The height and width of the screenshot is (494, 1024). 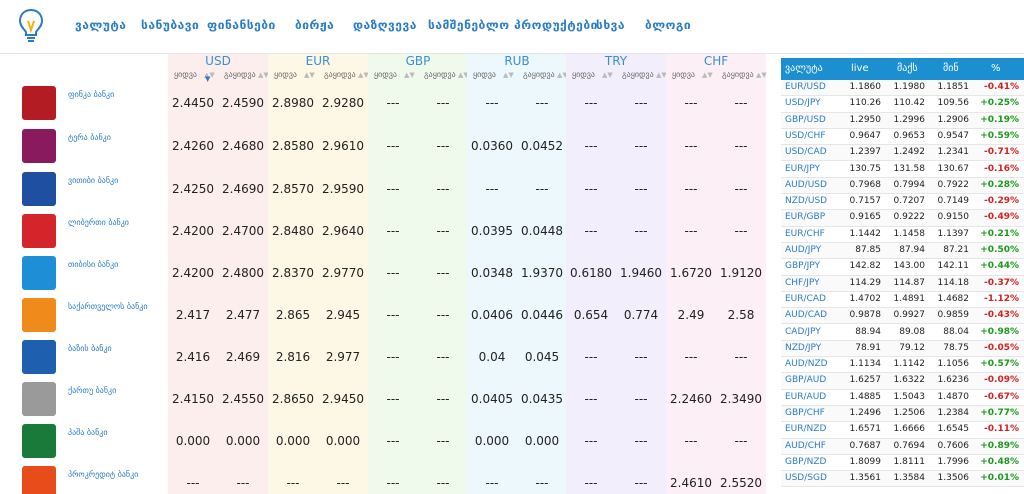 What do you see at coordinates (741, 483) in the screenshot?
I see `rate-cell: 2.5520` at bounding box center [741, 483].